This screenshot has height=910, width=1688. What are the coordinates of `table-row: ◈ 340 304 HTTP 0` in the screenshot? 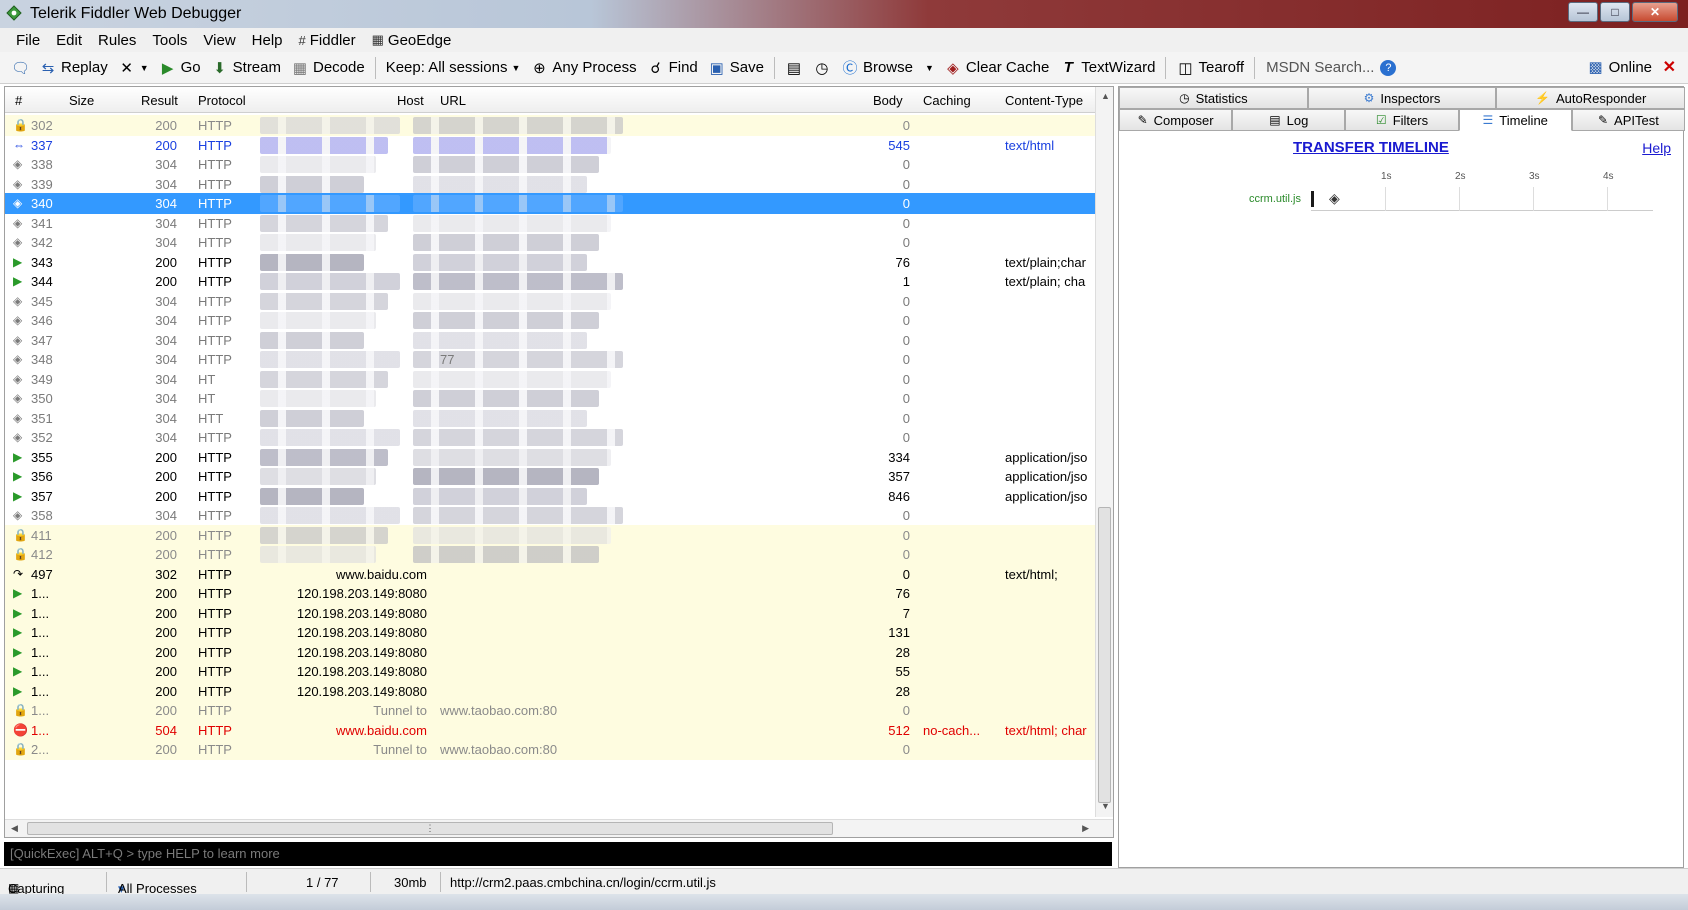 It's located at (550, 203).